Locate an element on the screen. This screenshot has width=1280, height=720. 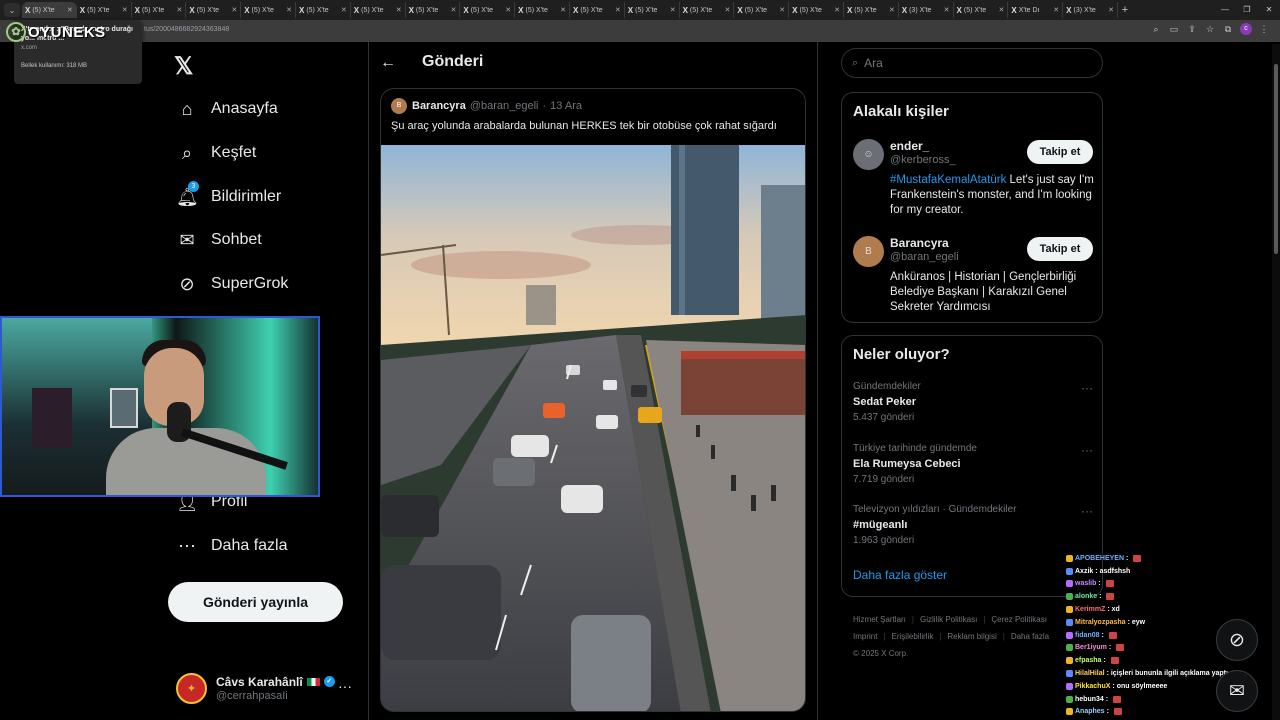
scrollbar-thumb is located at coordinates (1276, 159).